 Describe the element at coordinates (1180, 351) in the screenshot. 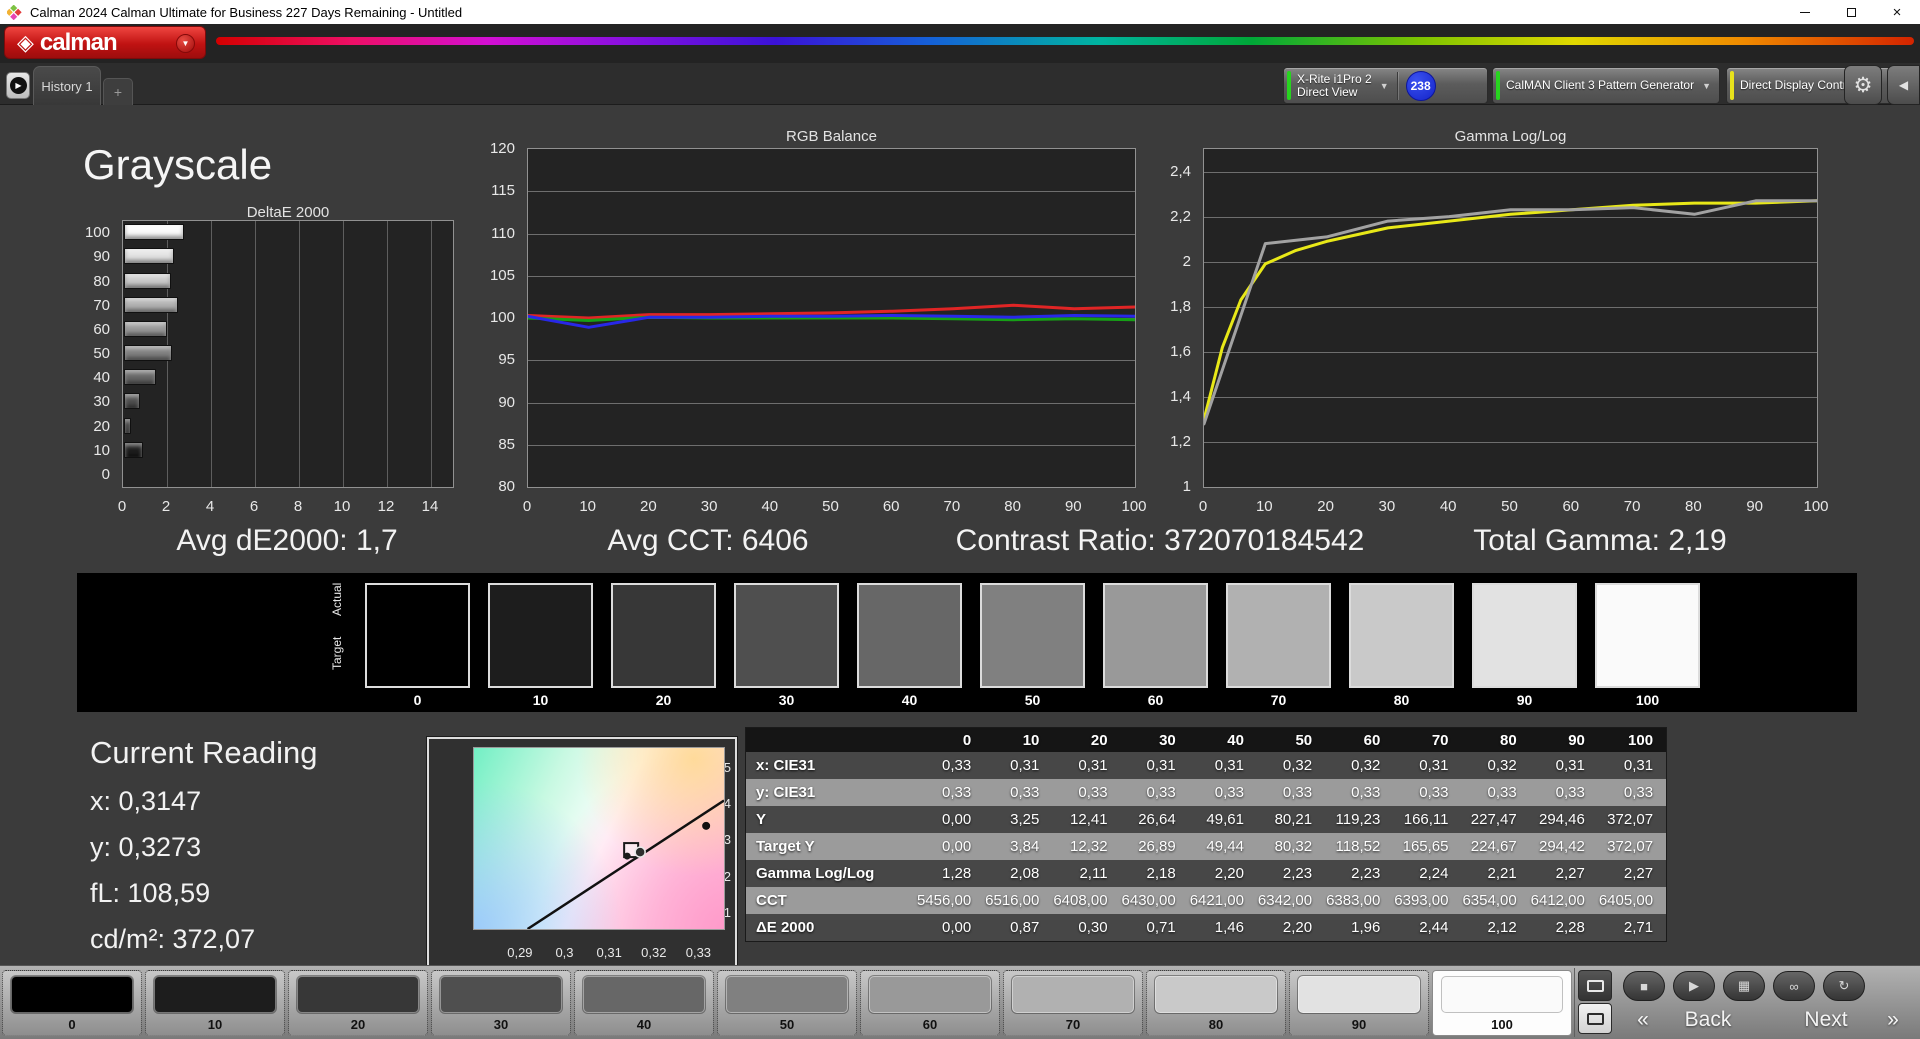

I see `ytick-label: 1,6` at that location.